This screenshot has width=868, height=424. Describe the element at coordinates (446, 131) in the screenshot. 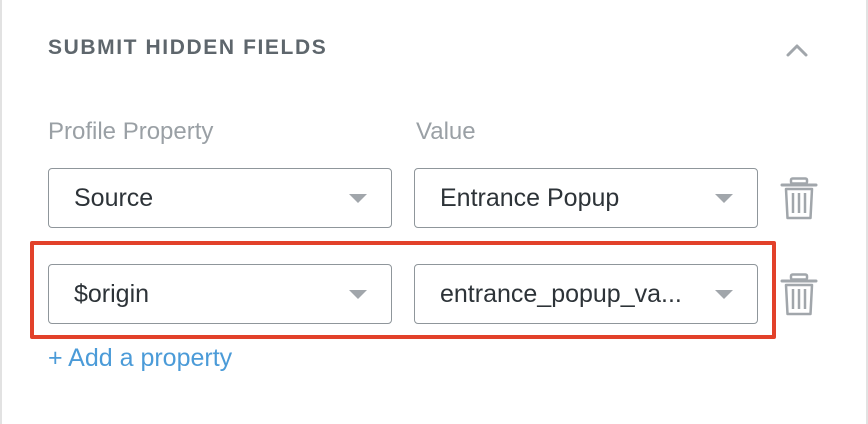

I see `value-column-label: Value` at that location.